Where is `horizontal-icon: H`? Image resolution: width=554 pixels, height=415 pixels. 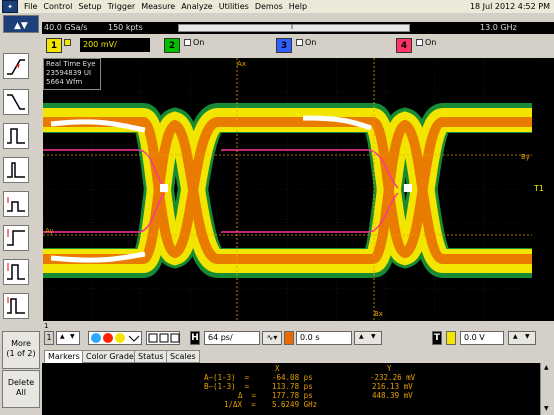 horizontal-icon: H is located at coordinates (195, 338).